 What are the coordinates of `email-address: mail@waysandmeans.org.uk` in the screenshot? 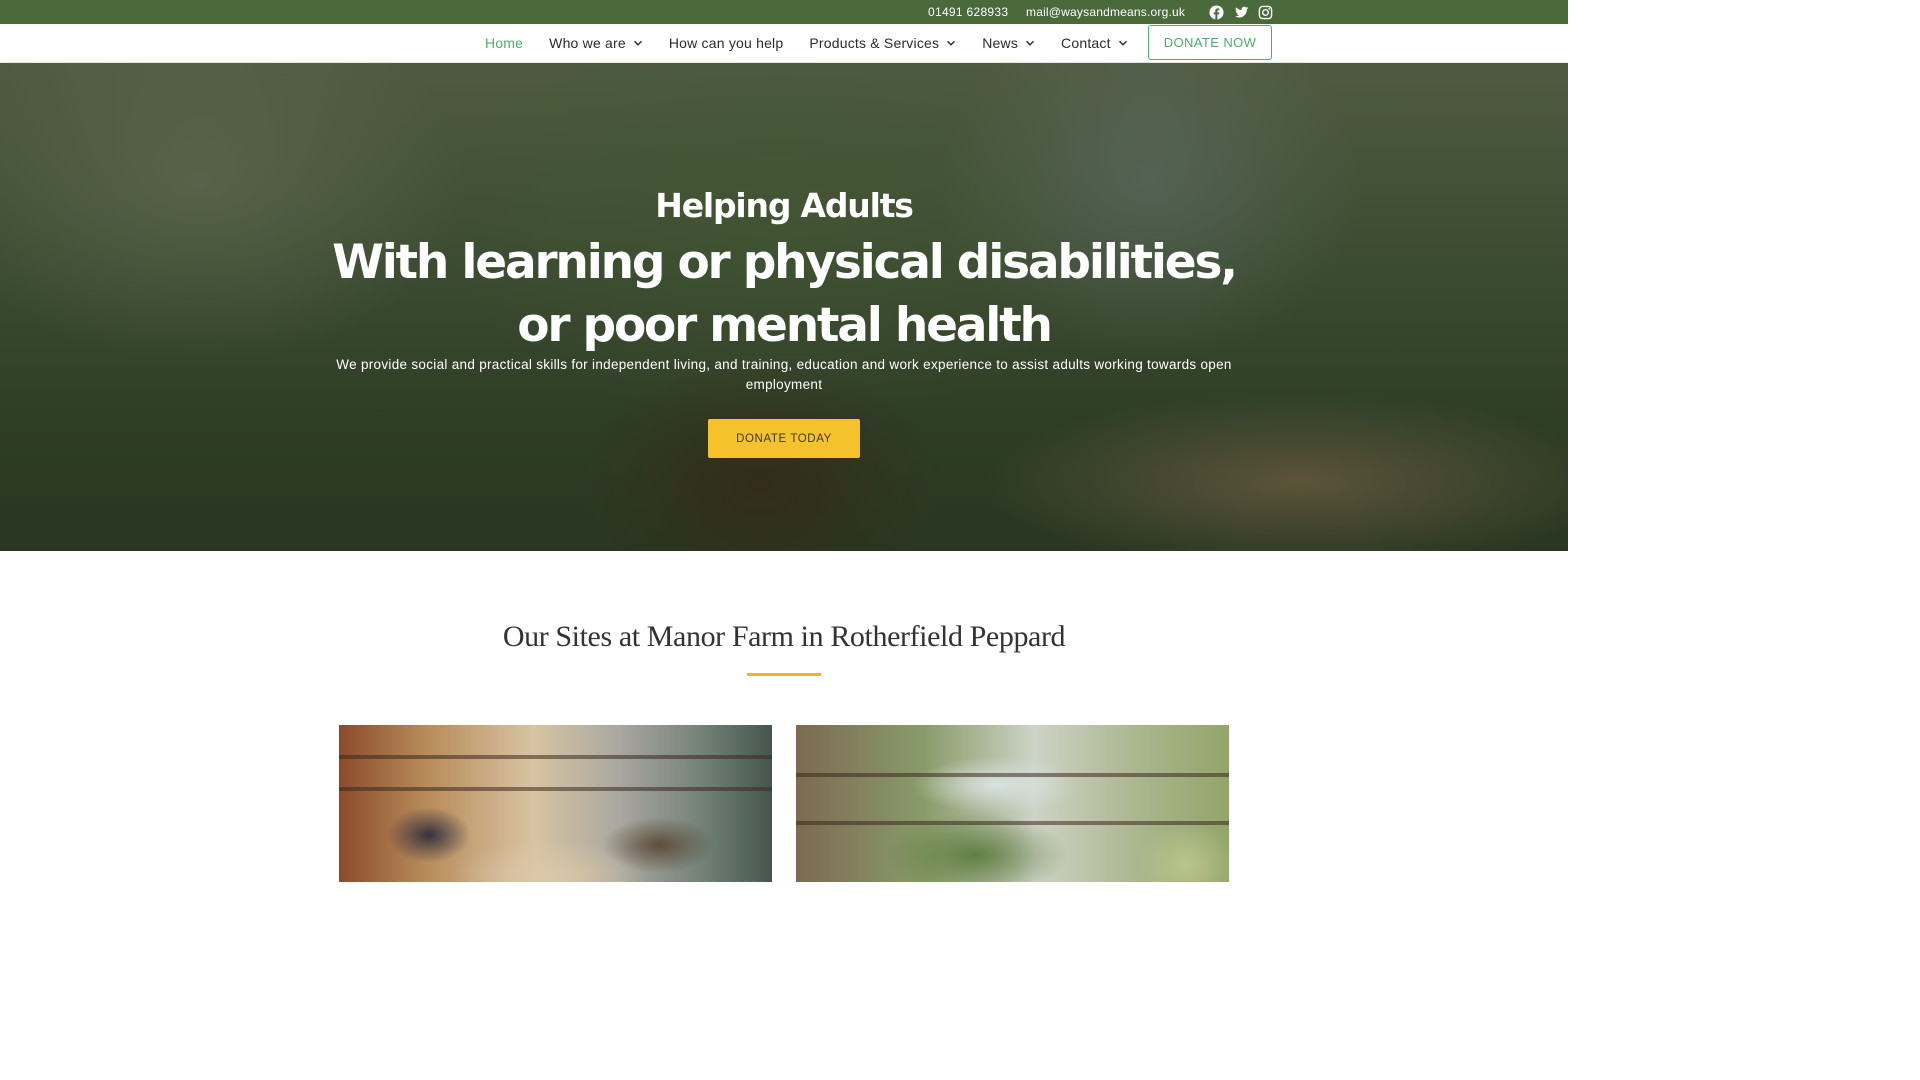 It's located at (1105, 12).